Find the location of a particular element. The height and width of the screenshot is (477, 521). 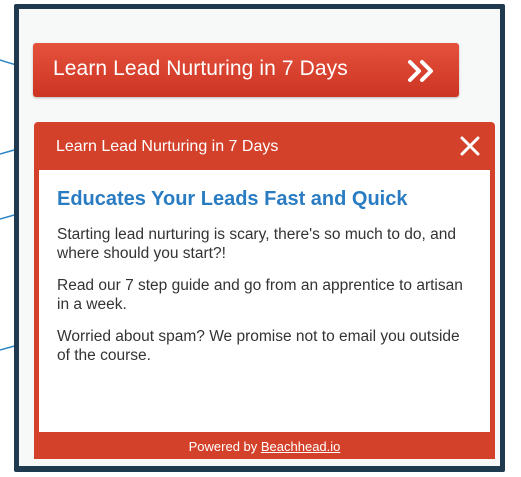

widget-title: Learn Lead Nurturing in 7 Days is located at coordinates (167, 146).